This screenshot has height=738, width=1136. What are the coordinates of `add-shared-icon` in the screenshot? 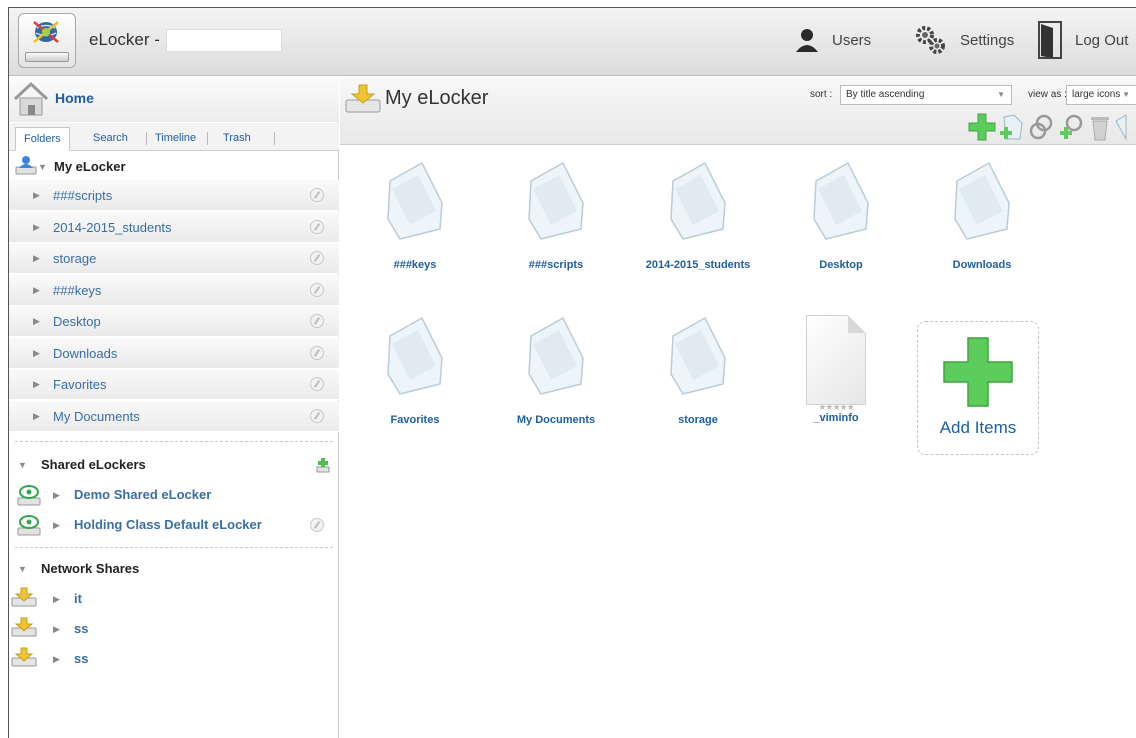 It's located at (323, 465).